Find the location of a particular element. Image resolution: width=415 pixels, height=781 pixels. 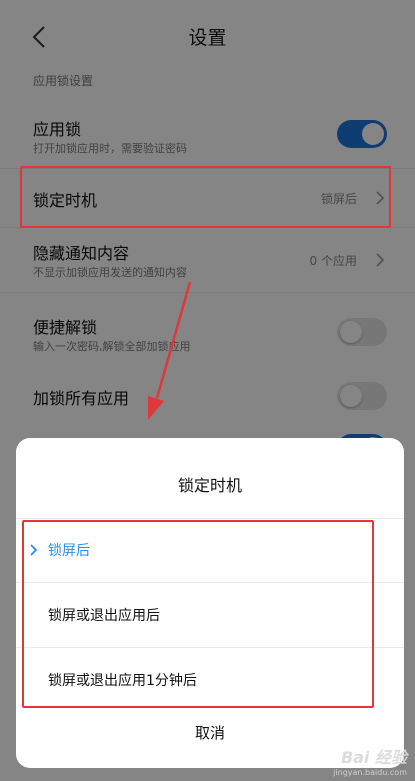

watermark-sub: jingyan.baidu.com is located at coordinates (370, 772).